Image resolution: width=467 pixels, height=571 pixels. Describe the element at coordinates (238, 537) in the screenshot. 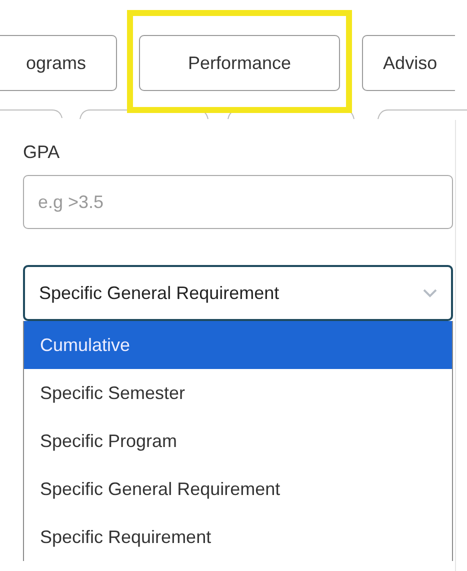

I see `dropdown-option: Specific Requirement` at that location.